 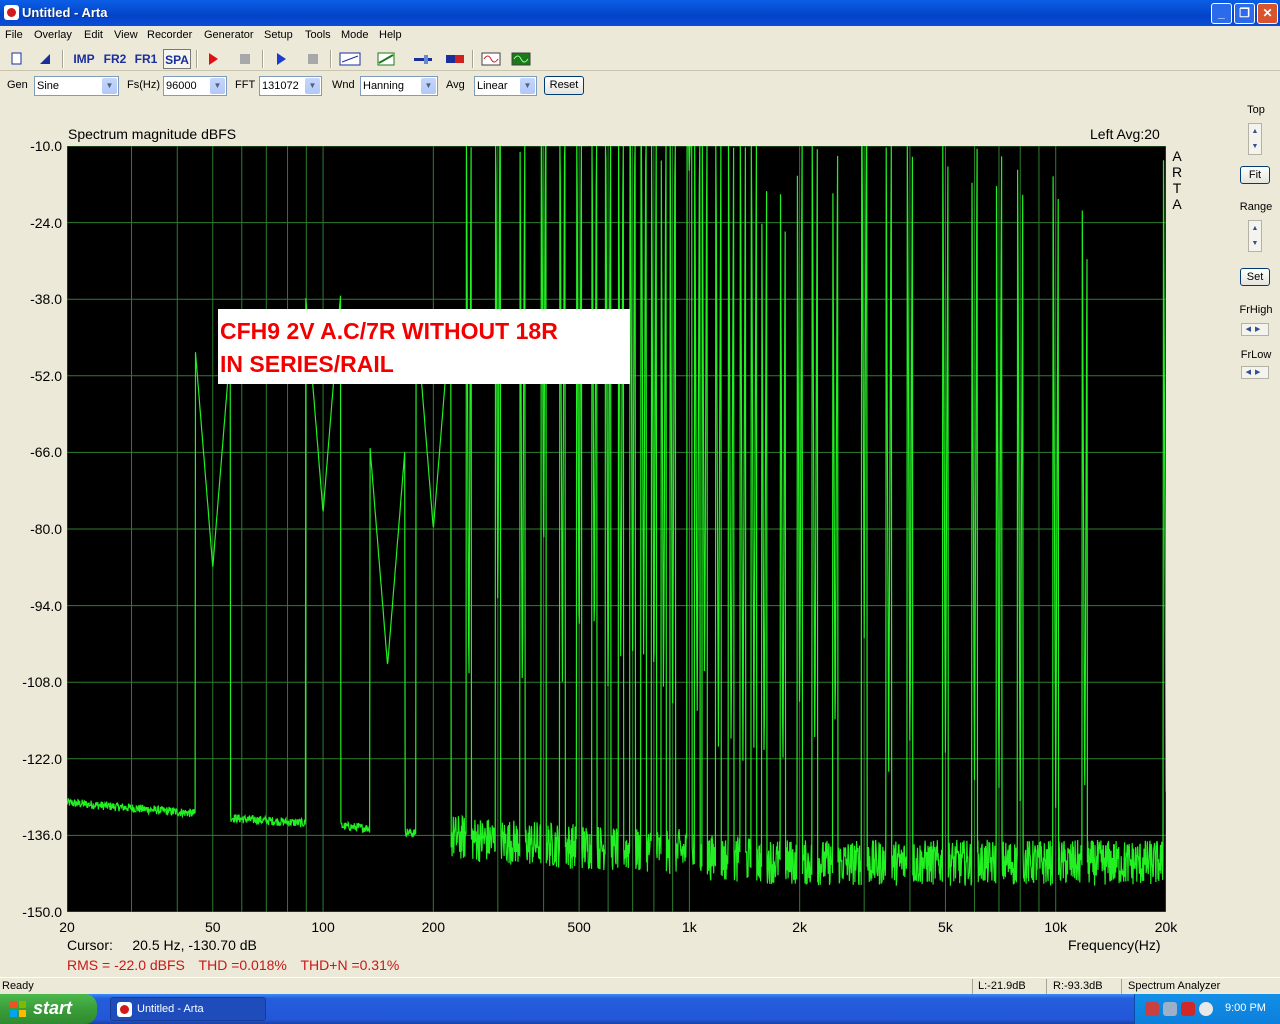 What do you see at coordinates (14, 35) in the screenshot?
I see `menu-file: File` at bounding box center [14, 35].